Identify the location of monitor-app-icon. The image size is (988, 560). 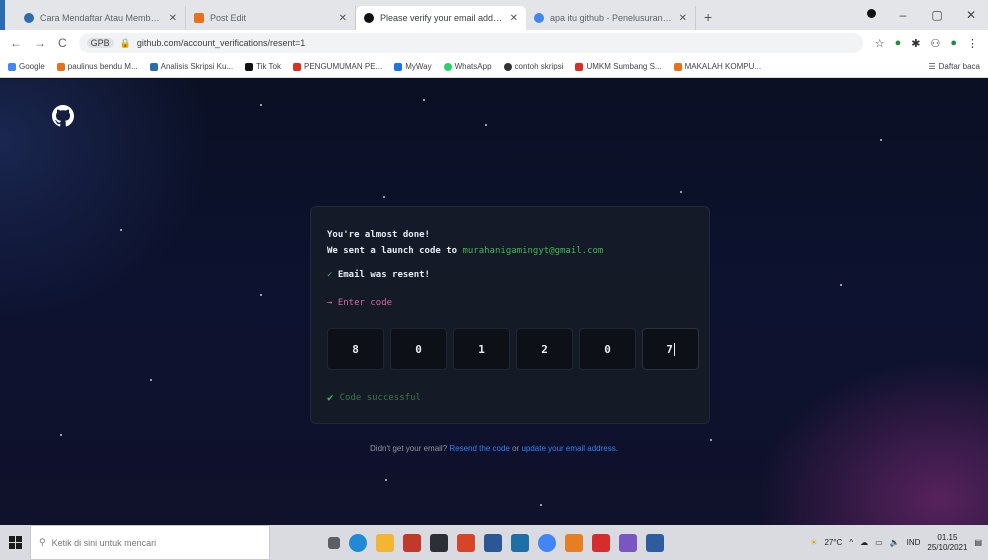
(655, 542).